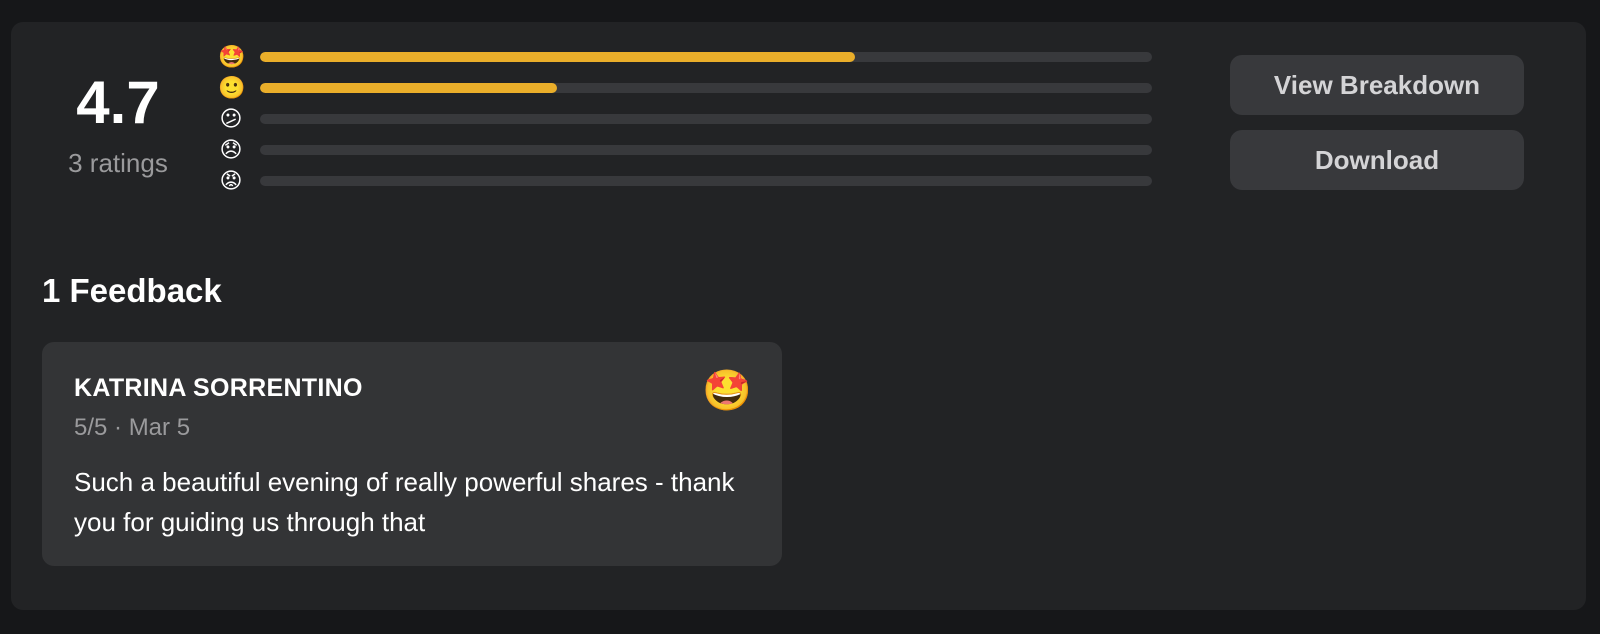 This screenshot has width=1600, height=634. I want to click on slightly-smiling-emoji-icon: 🙂, so click(232, 87).